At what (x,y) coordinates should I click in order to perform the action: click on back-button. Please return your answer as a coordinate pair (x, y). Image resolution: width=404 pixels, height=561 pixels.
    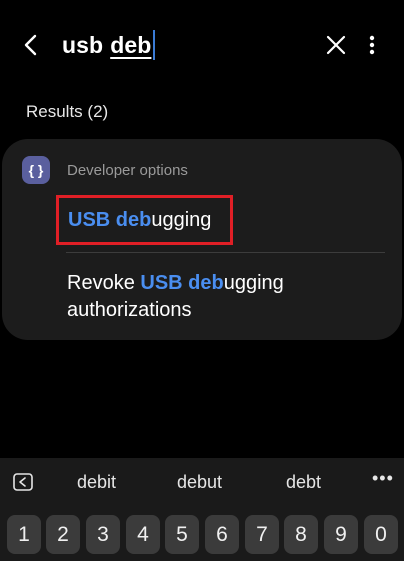
    Looking at the image, I should click on (30, 45).